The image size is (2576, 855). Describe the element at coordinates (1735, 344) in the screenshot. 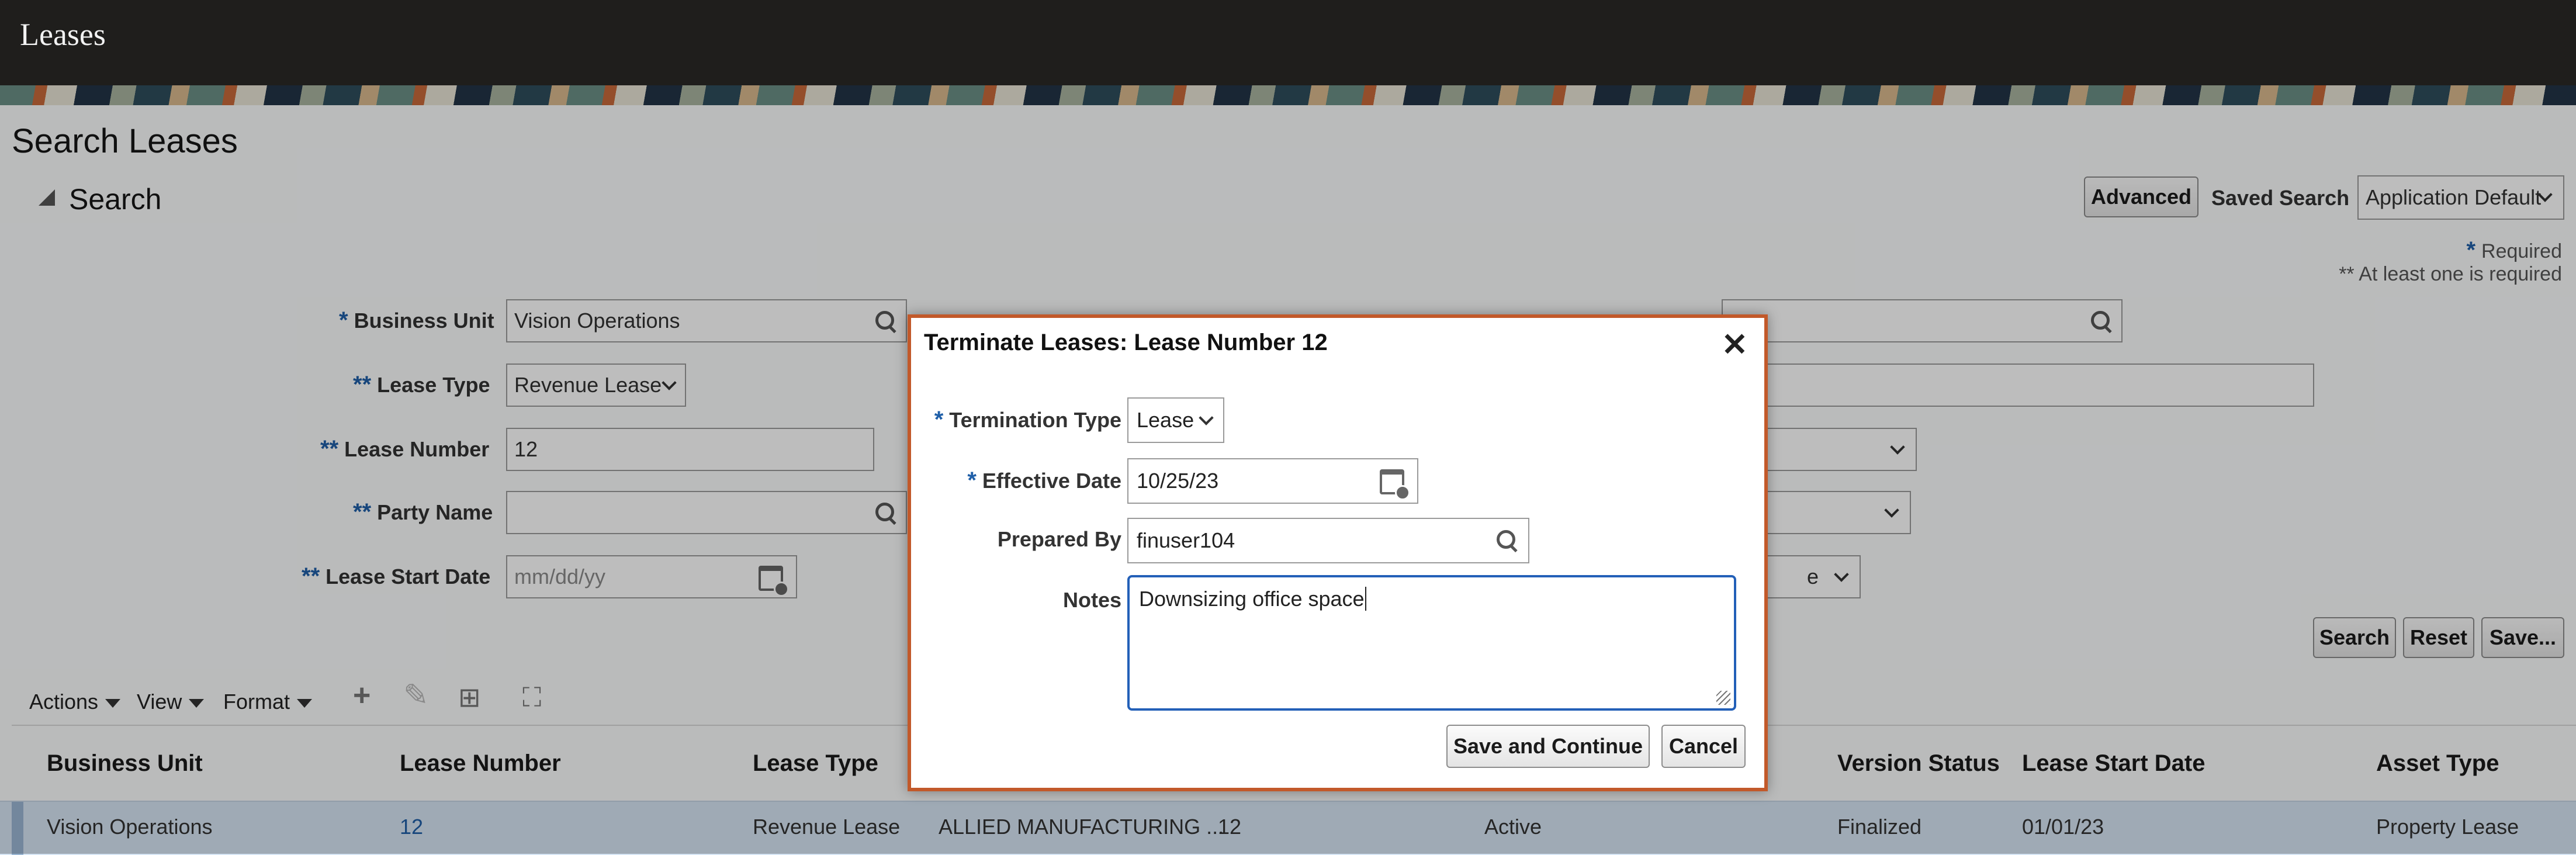

I see `close-icon: ✕` at that location.